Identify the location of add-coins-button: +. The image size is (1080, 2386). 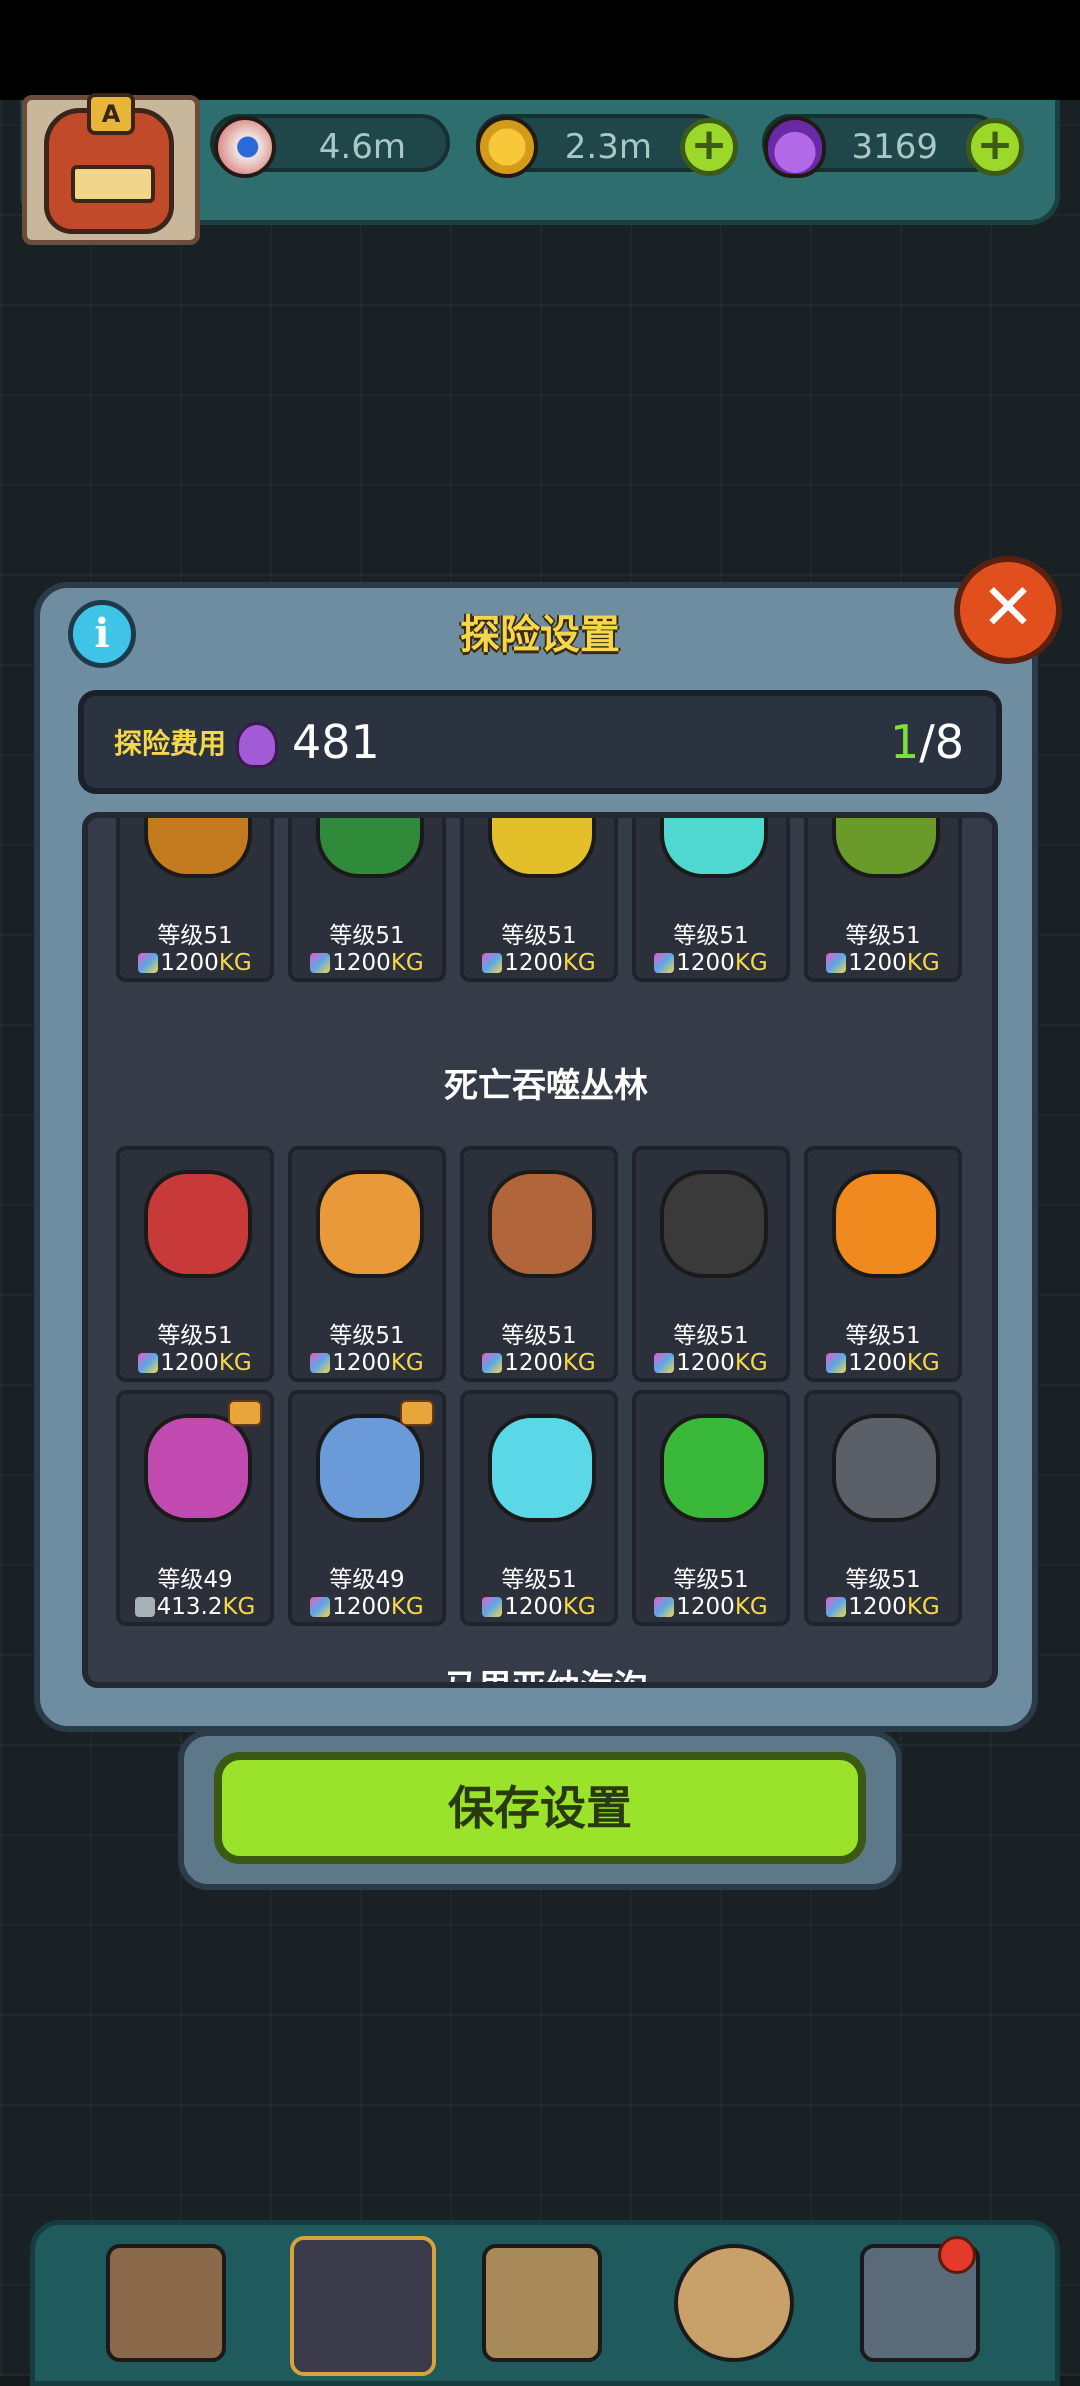
(709, 147).